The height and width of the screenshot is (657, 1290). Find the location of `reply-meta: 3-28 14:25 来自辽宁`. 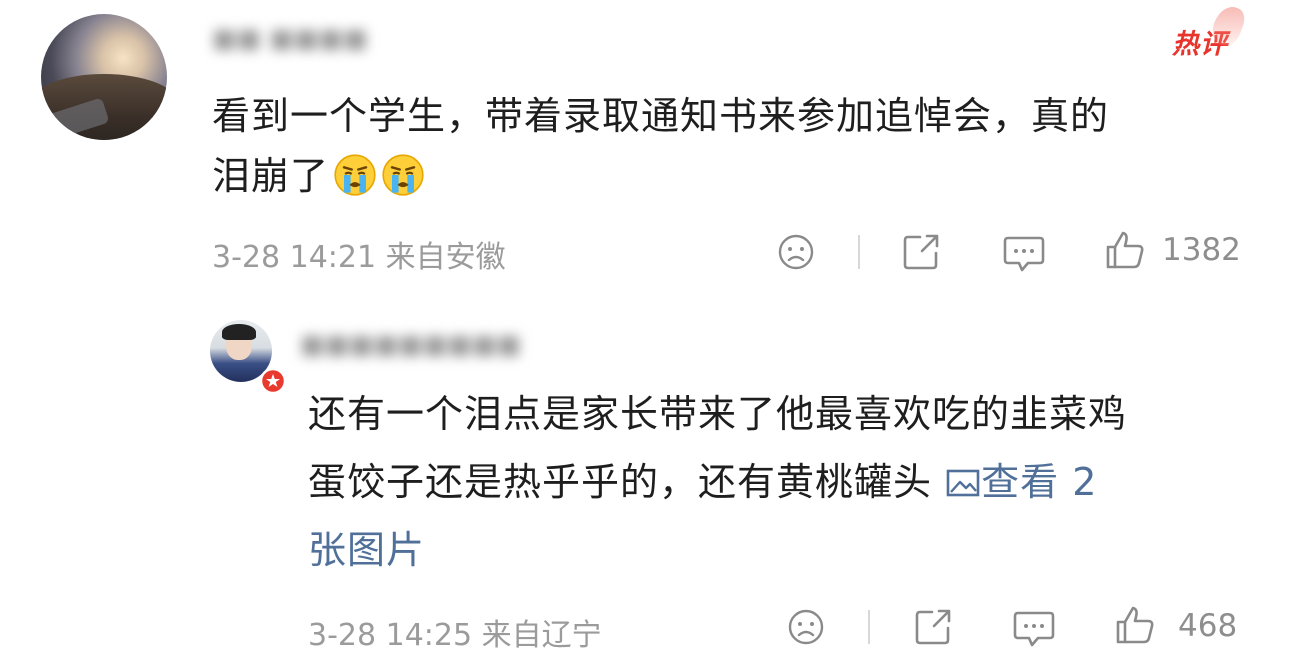

reply-meta: 3-28 14:25 来自辽宁 is located at coordinates (455, 635).